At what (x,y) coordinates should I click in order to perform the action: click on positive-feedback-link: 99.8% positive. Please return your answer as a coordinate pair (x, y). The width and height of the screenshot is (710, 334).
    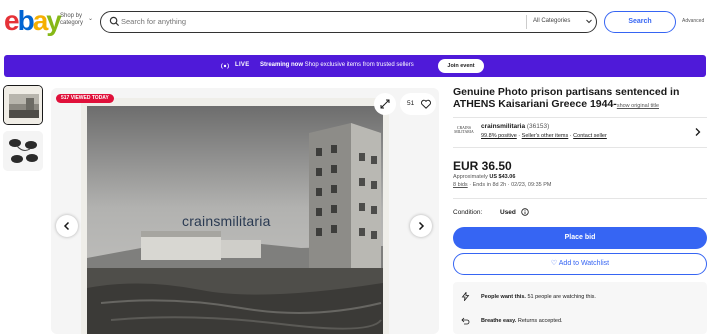
    Looking at the image, I should click on (499, 136).